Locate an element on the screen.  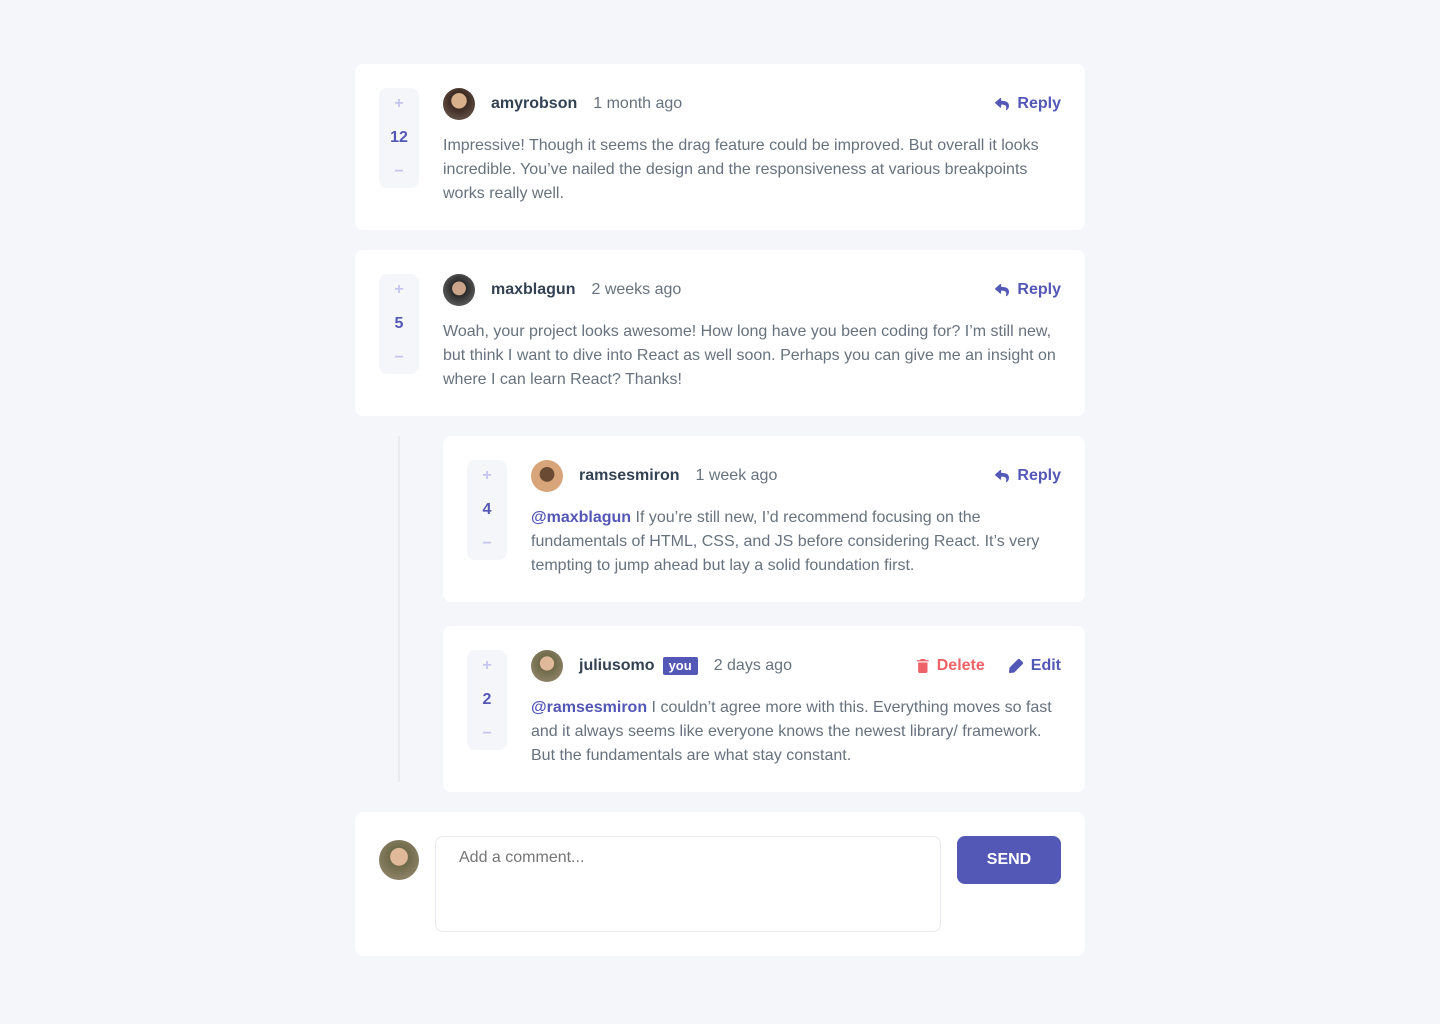
timestamp: 2 weeks ago is located at coordinates (636, 289).